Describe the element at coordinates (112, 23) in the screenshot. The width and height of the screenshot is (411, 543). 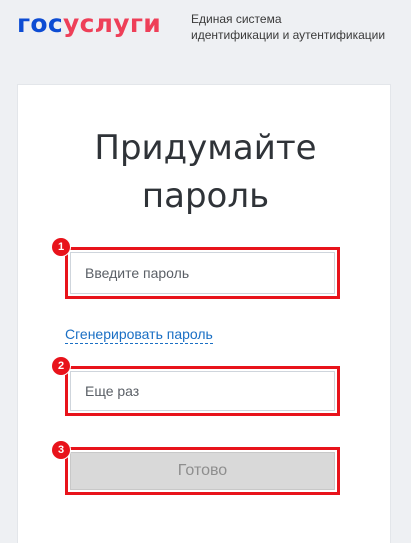
I see `logo-text-uslugi: услуги` at that location.